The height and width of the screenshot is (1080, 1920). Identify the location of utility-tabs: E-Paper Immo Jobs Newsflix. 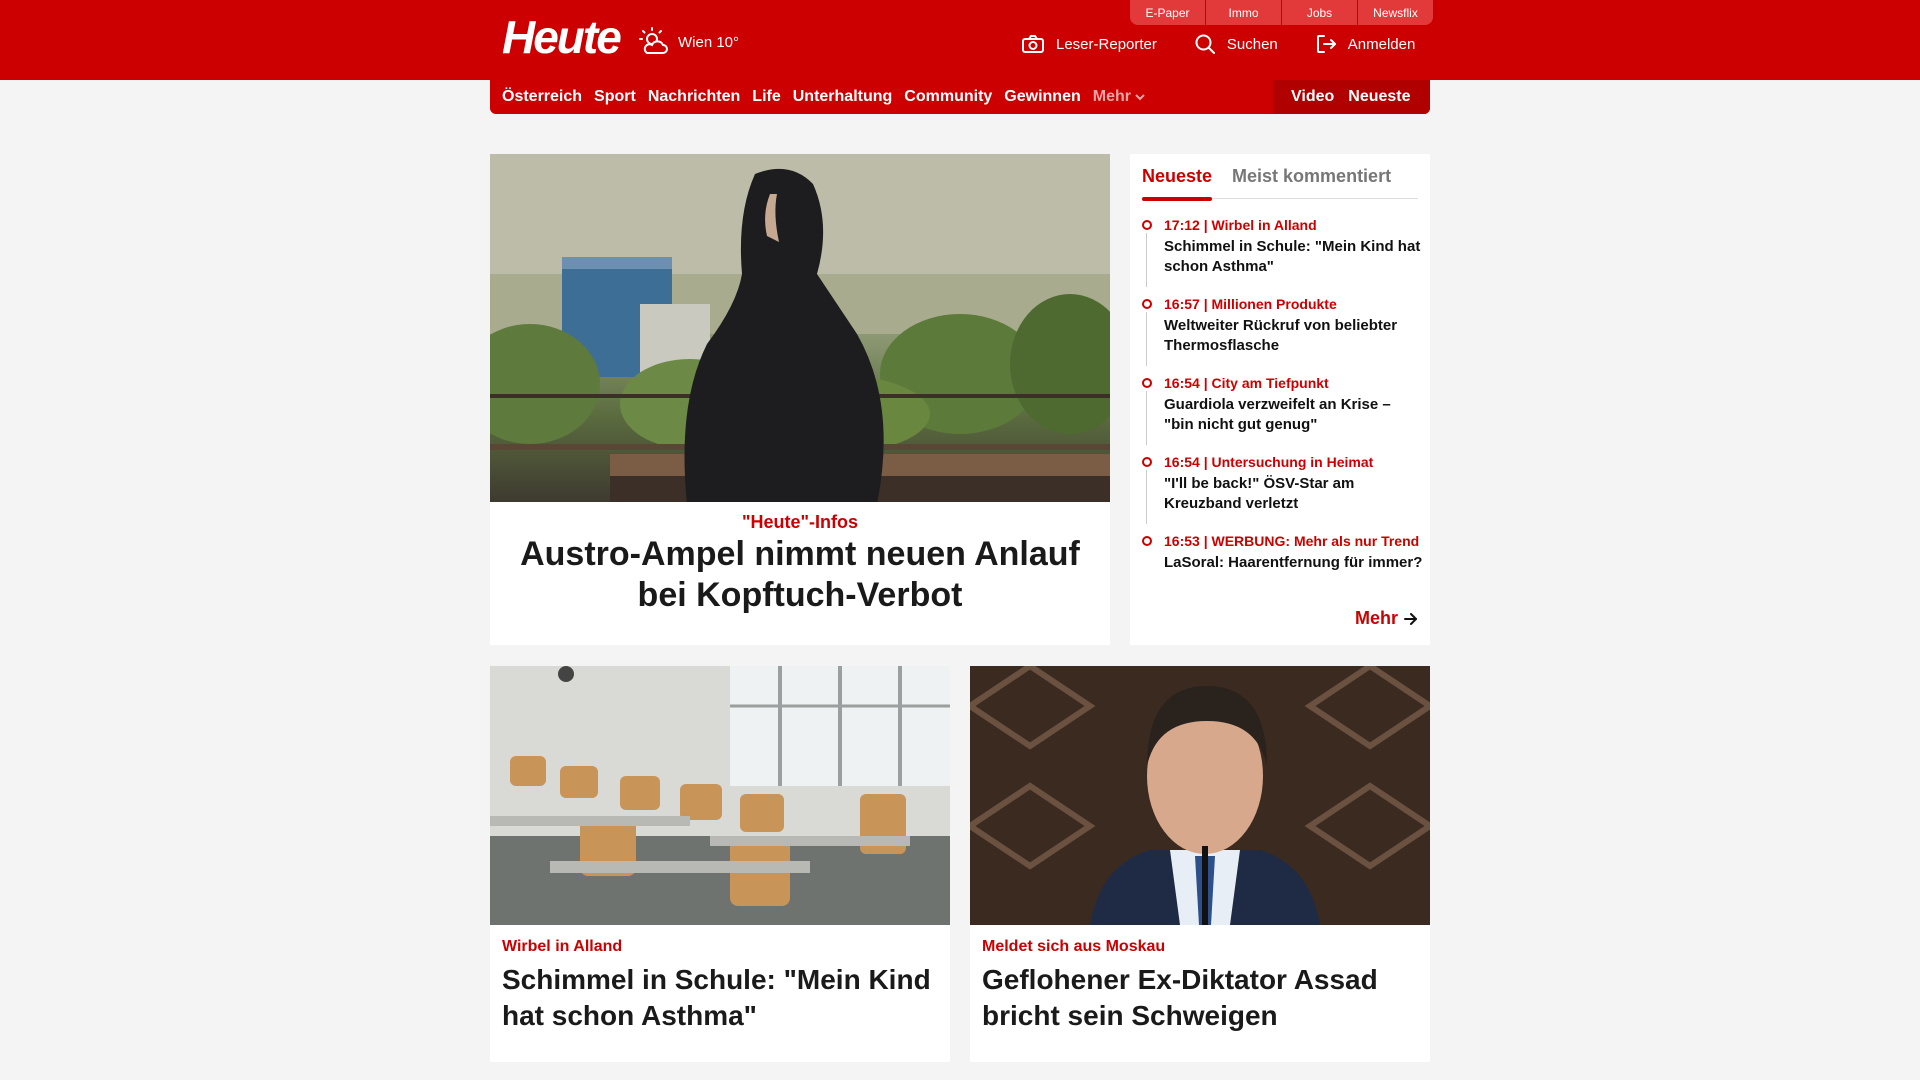
(1281, 13).